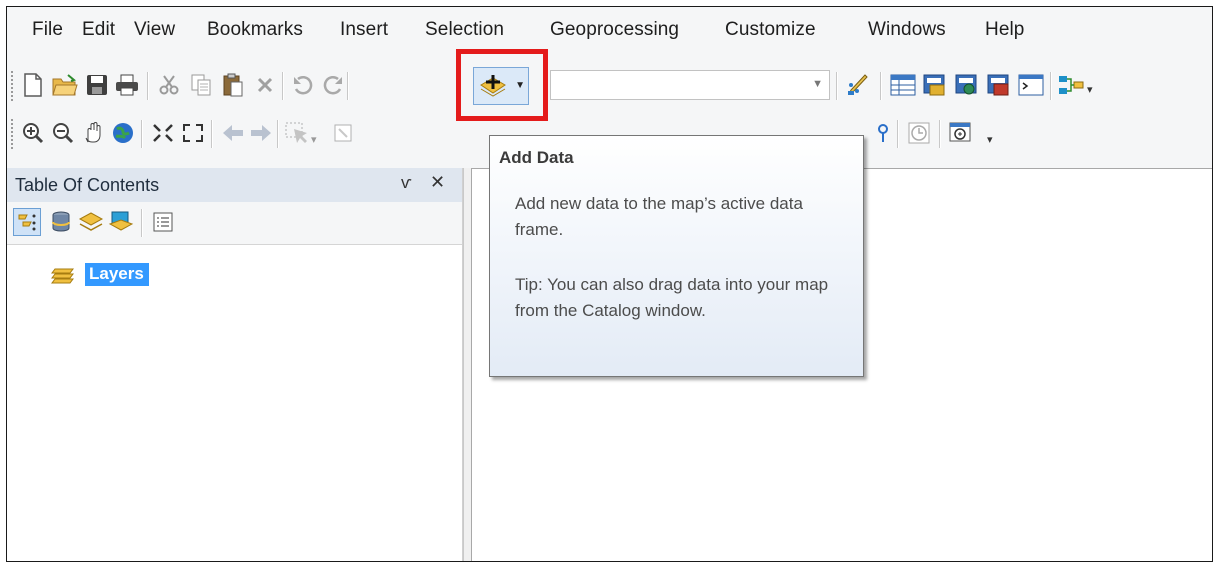 The width and height of the screenshot is (1219, 568). What do you see at coordinates (201, 85) in the screenshot?
I see `copy-icon` at bounding box center [201, 85].